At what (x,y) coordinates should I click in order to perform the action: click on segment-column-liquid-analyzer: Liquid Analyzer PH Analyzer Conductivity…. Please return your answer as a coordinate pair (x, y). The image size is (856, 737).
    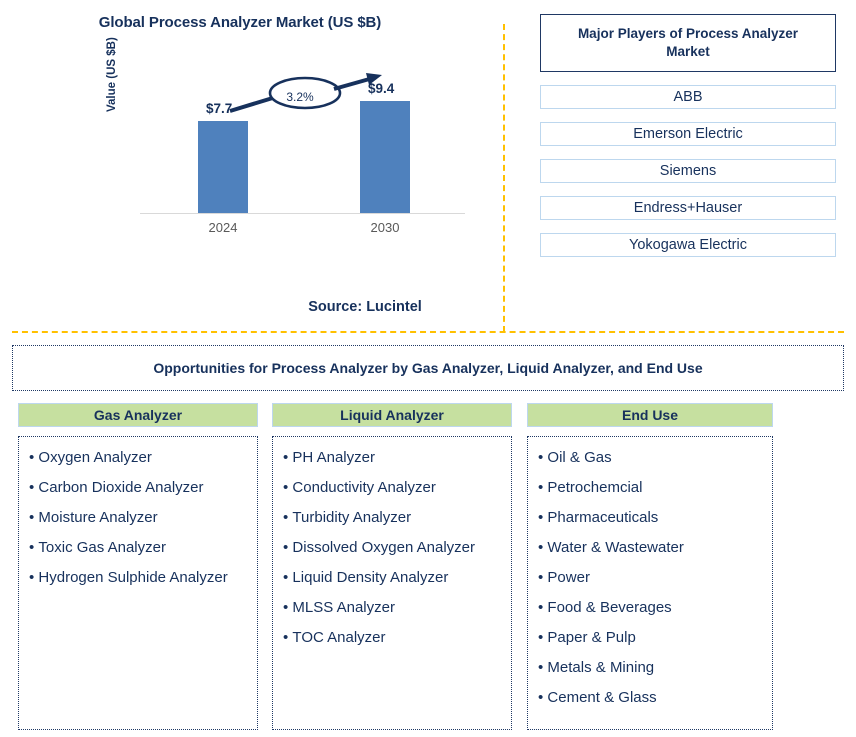
    Looking at the image, I should click on (392, 566).